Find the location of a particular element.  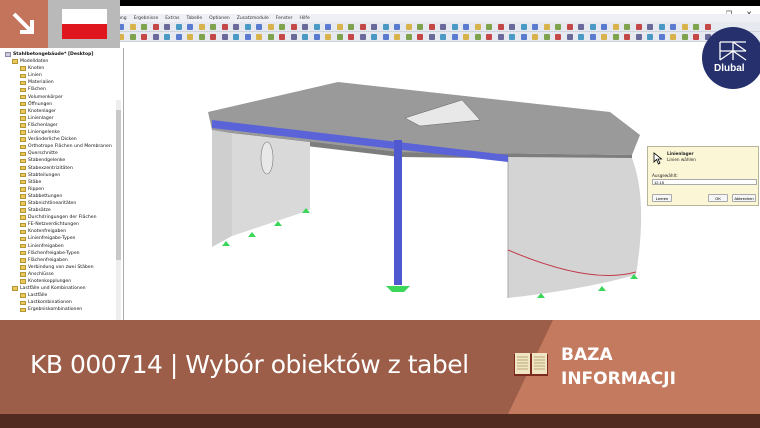

tree-item: Anschlüsse is located at coordinates (61, 274).